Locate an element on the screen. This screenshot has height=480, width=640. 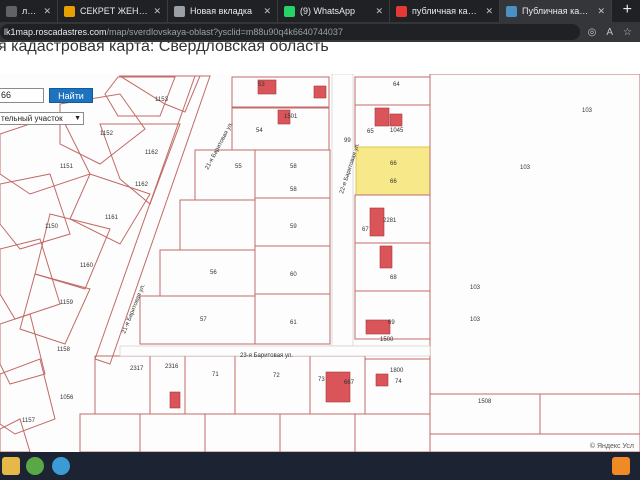
translate-icon: A is located at coordinates (609, 32).